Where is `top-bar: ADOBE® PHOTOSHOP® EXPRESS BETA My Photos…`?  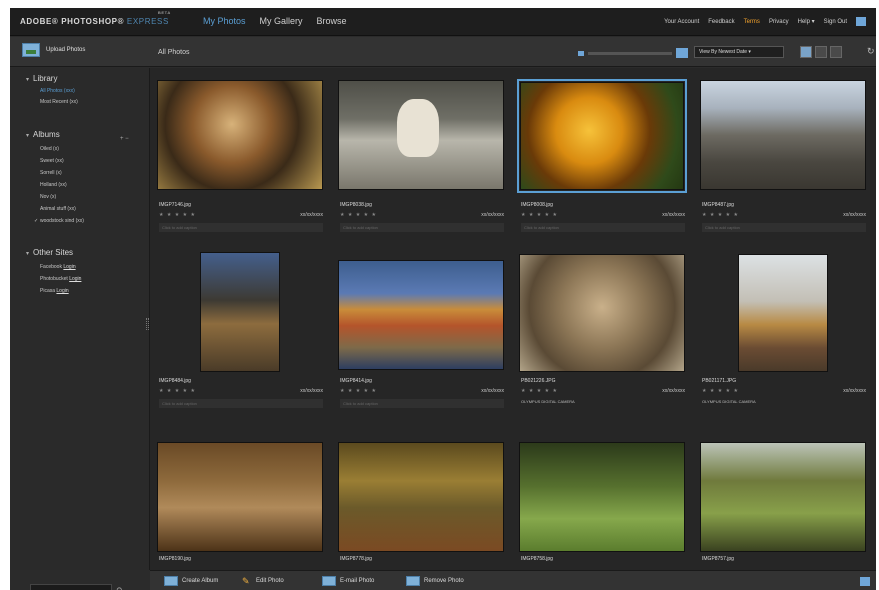
top-bar: ADOBE® PHOTOSHOP® EXPRESS BETA My Photos… is located at coordinates (443, 22).